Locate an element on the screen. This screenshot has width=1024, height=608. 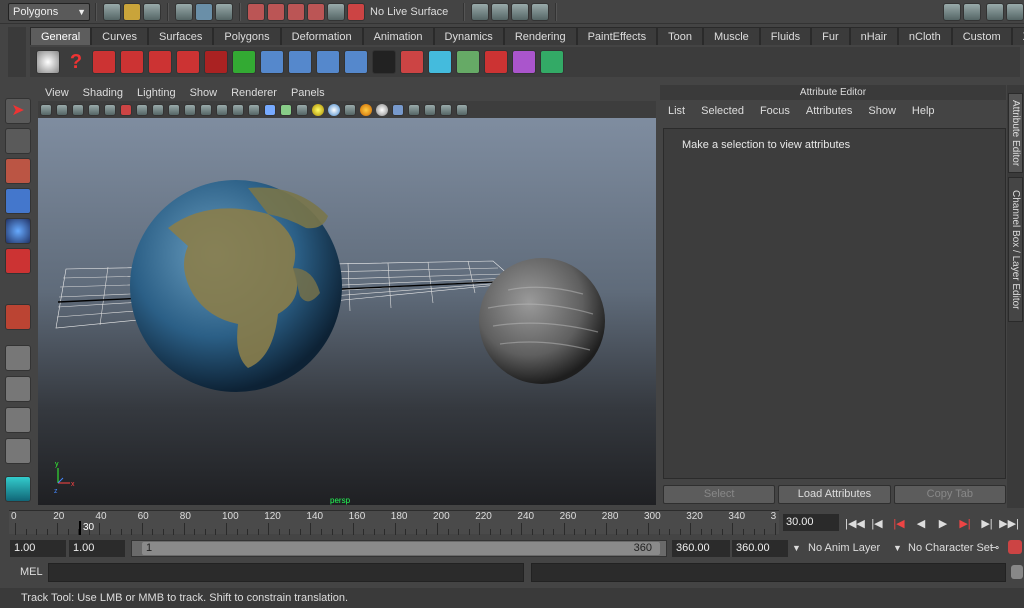
ipr-render-icon is located at coordinates (520, 11).